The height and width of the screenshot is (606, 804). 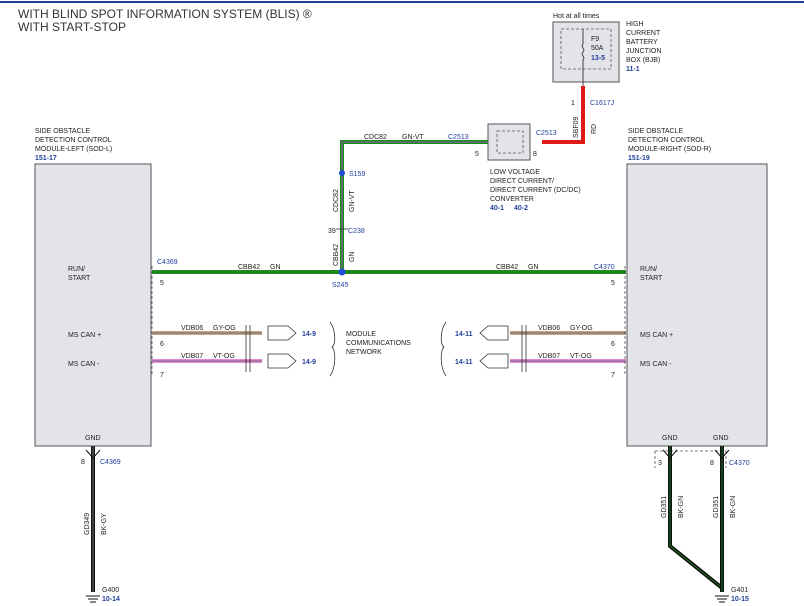 What do you see at coordinates (352, 201) in the screenshot?
I see `wire-gn-vt-vert-label: GN-VT` at bounding box center [352, 201].